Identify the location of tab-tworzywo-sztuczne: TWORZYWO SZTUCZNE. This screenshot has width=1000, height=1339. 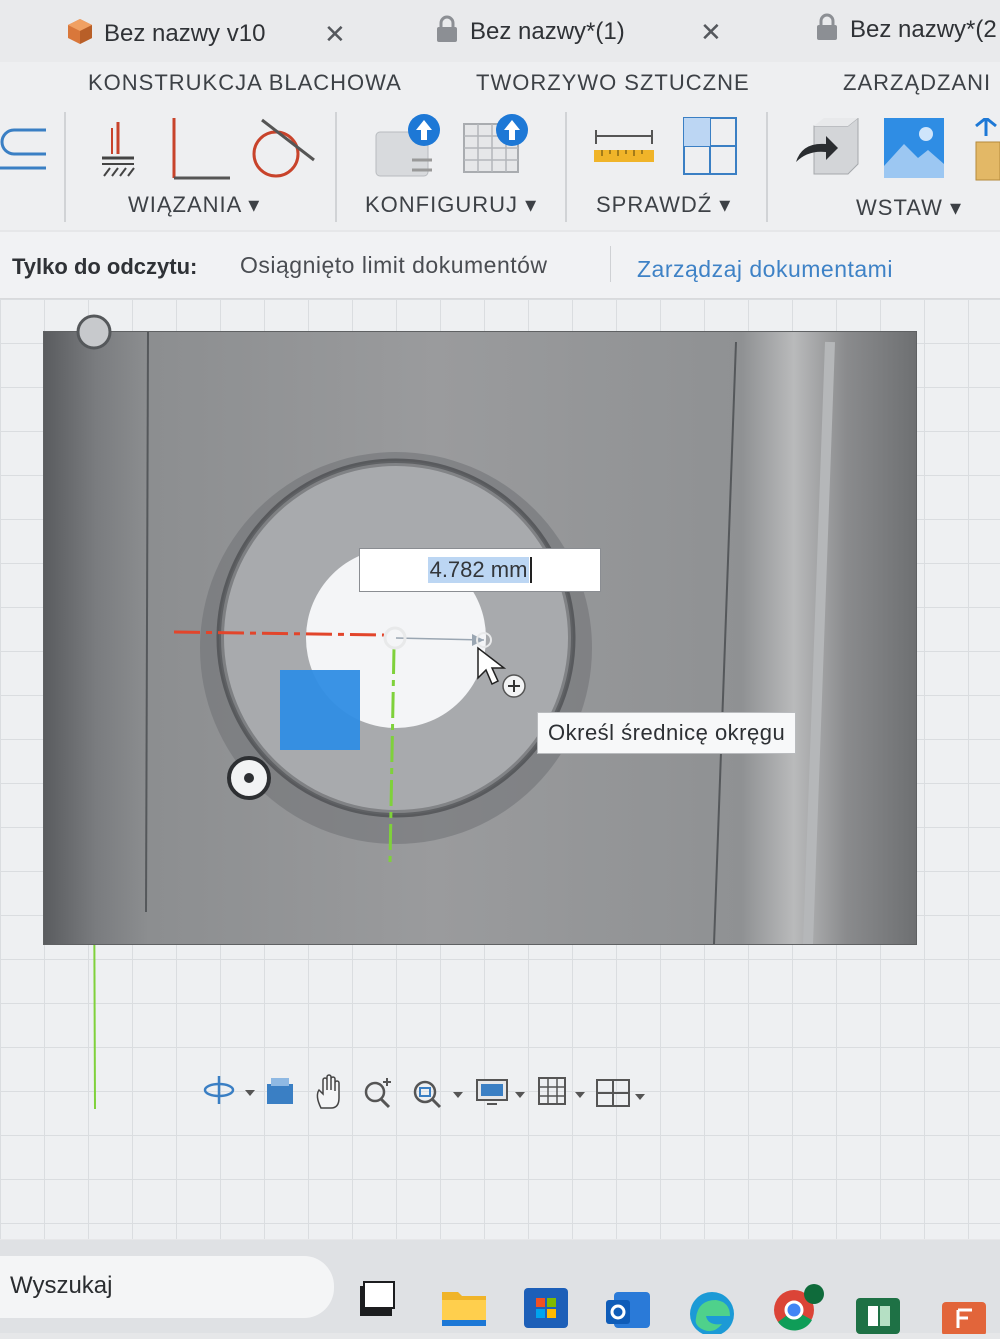
(613, 83).